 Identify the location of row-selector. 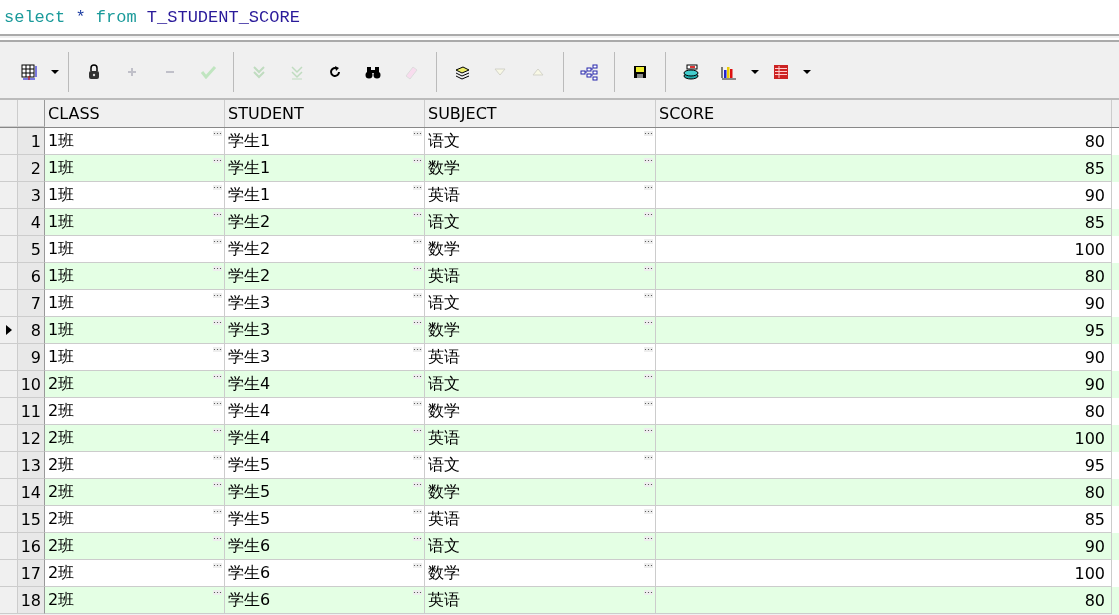
(9, 330).